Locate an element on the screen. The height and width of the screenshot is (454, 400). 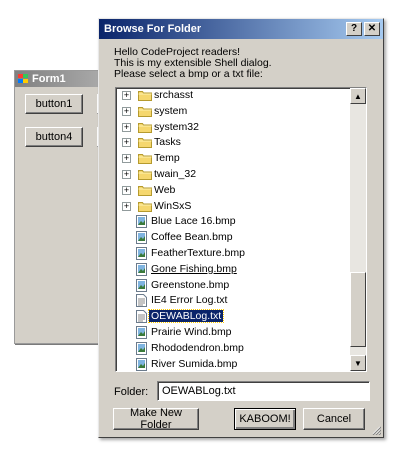
tree-folder-item: + srchasst is located at coordinates (232, 96).